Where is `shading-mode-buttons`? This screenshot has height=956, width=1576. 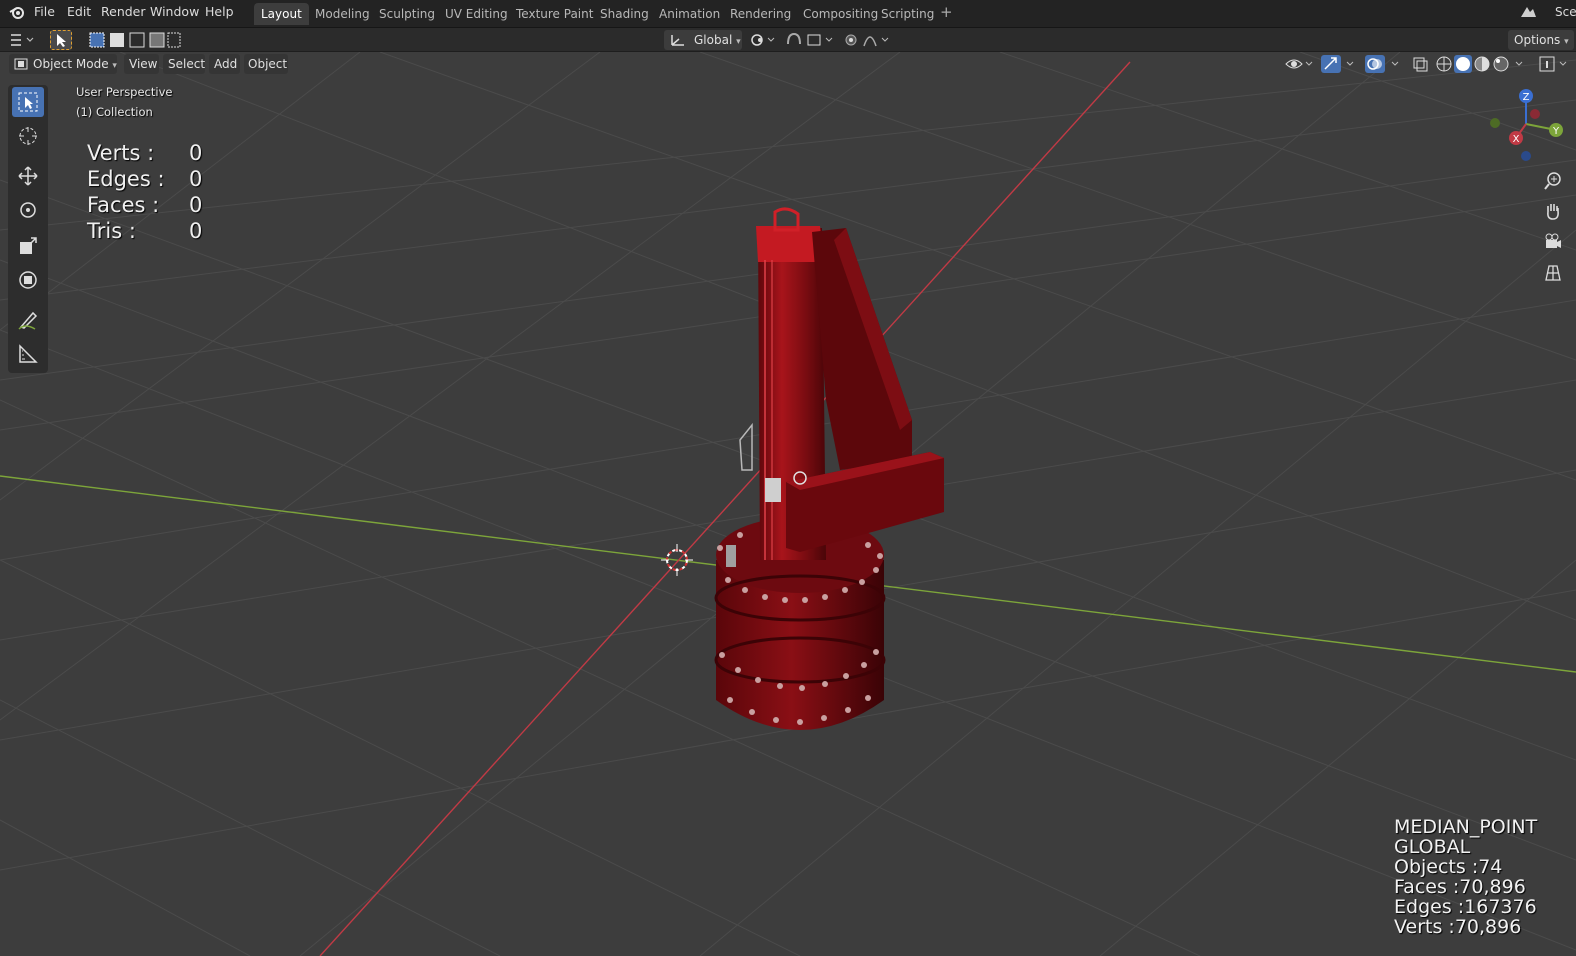 shading-mode-buttons is located at coordinates (1482, 64).